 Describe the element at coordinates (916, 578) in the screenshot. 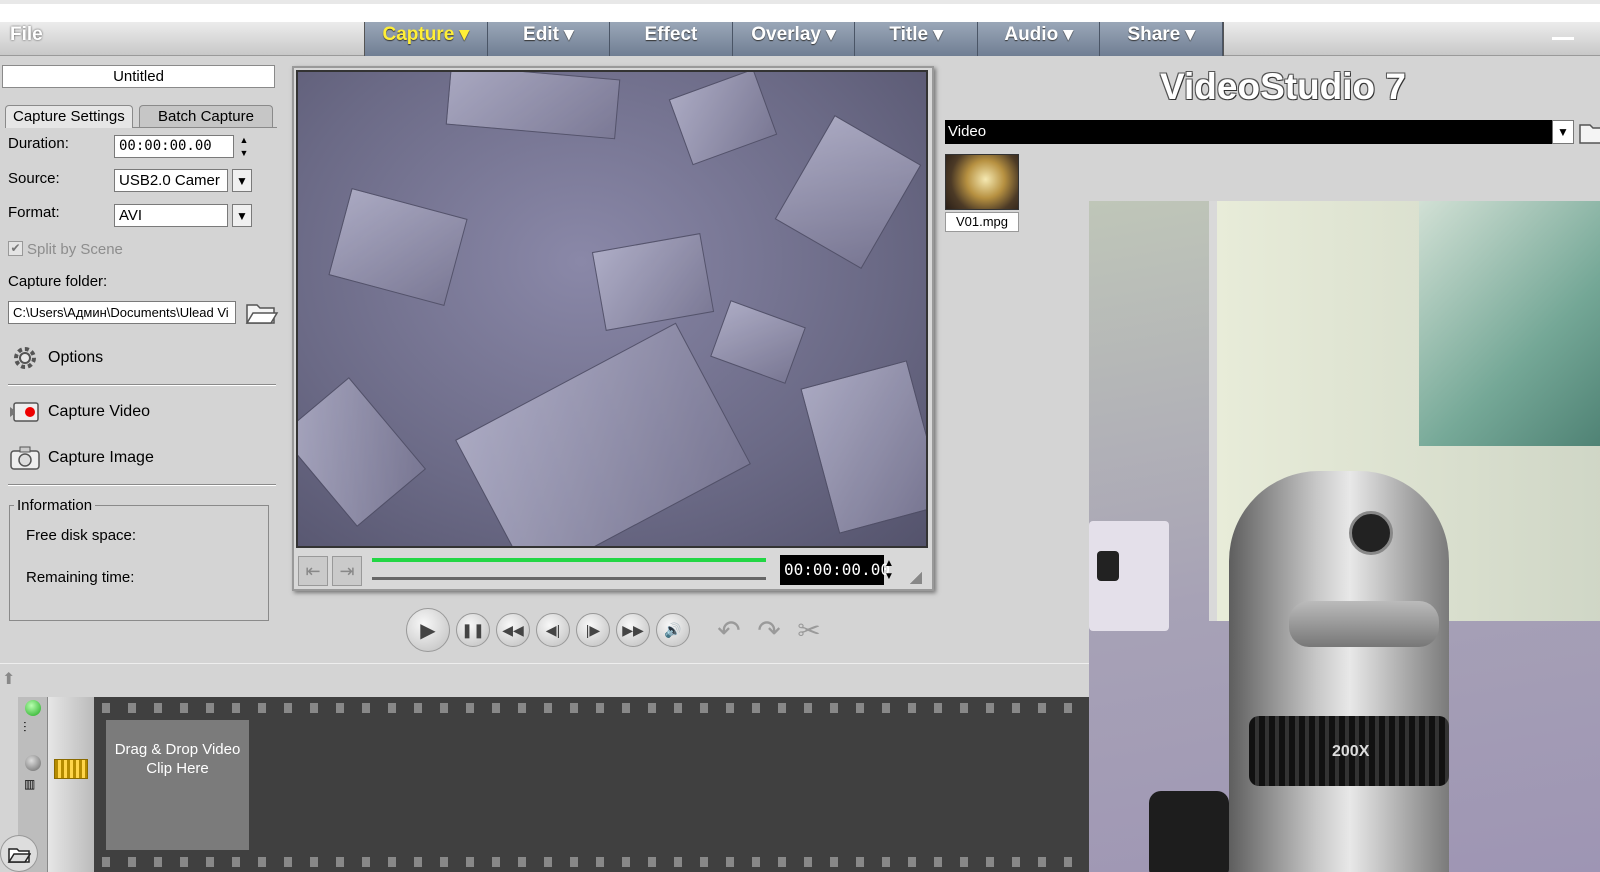

I see `resize-grip-icon` at that location.